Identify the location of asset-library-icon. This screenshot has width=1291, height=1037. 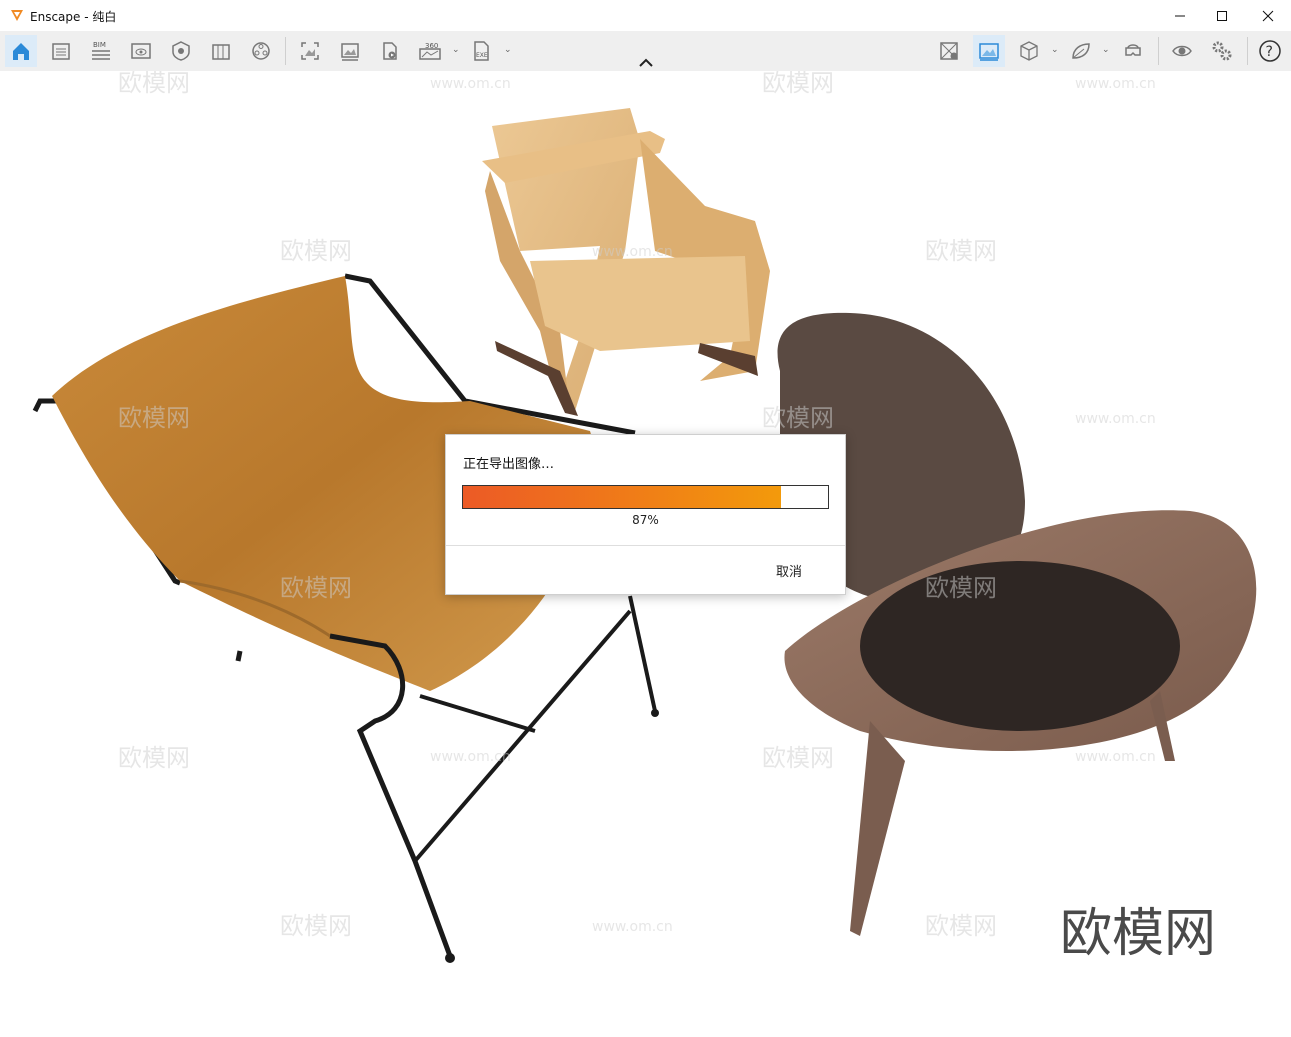
(221, 52).